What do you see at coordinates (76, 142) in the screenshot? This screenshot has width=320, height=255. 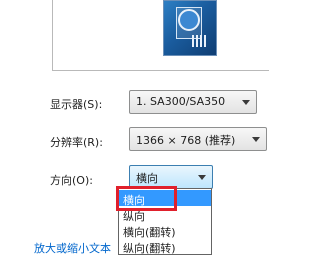 I see `resolution-label: 分辨率(R):` at bounding box center [76, 142].